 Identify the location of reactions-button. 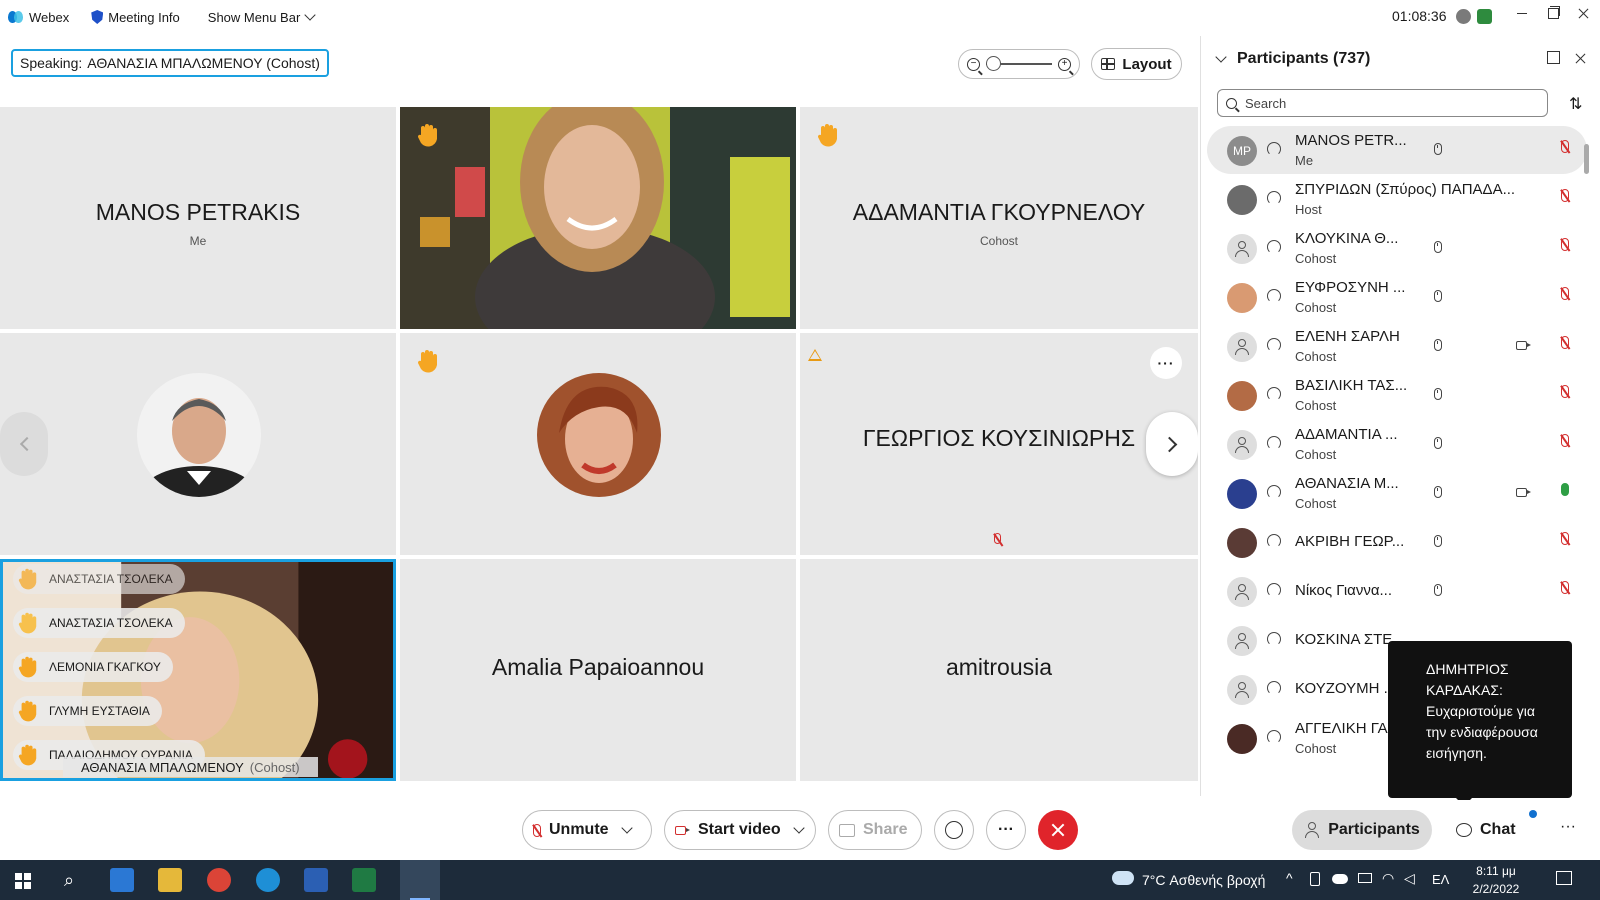
(954, 830).